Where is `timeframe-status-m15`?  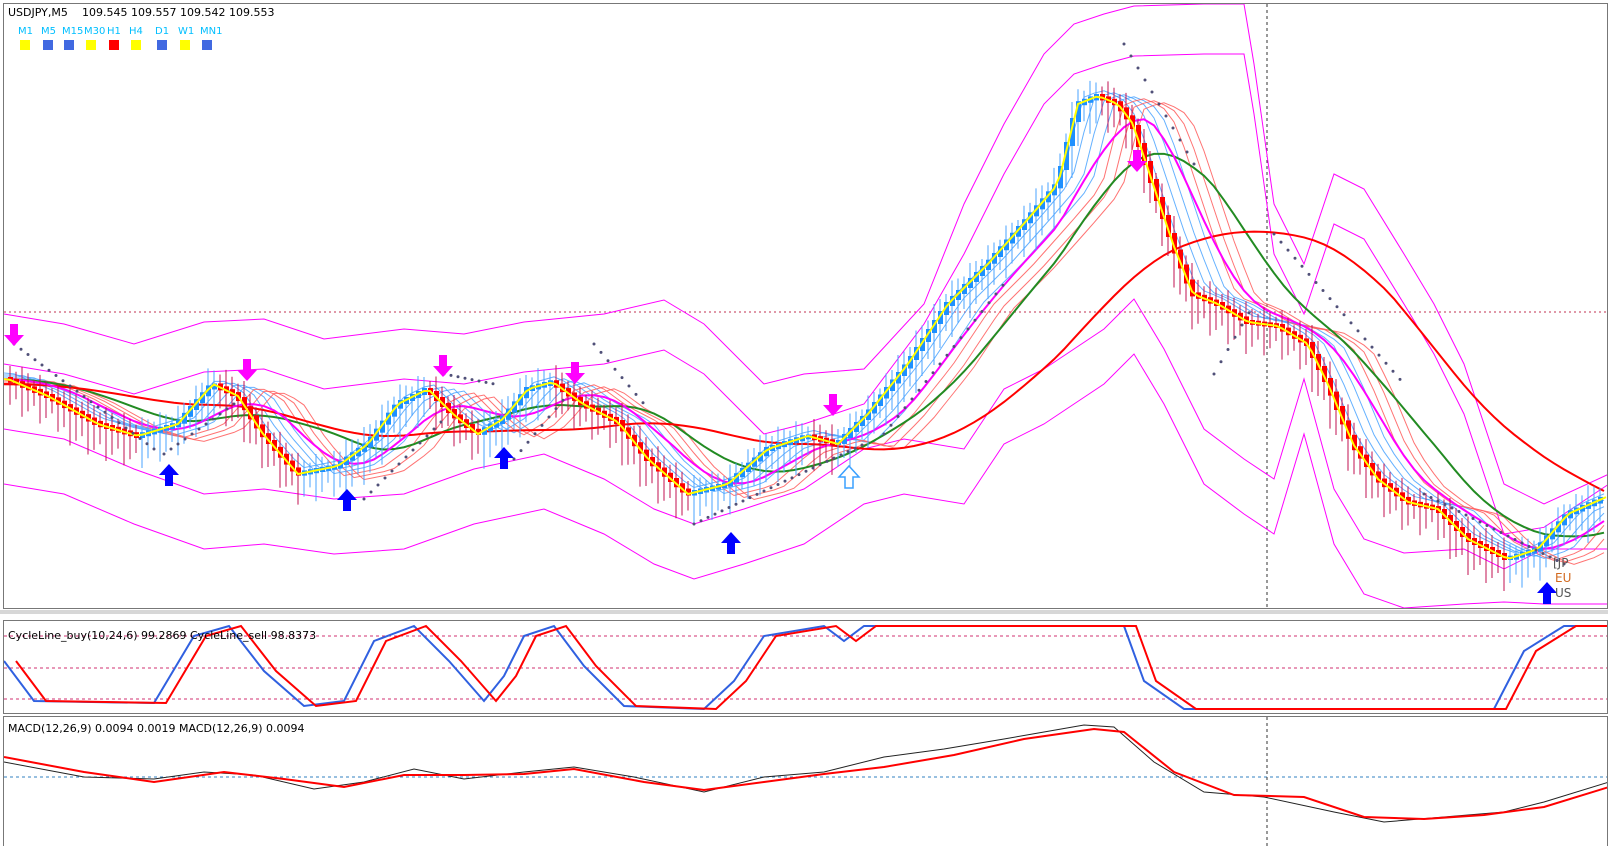
timeframe-status-m15 is located at coordinates (69, 45).